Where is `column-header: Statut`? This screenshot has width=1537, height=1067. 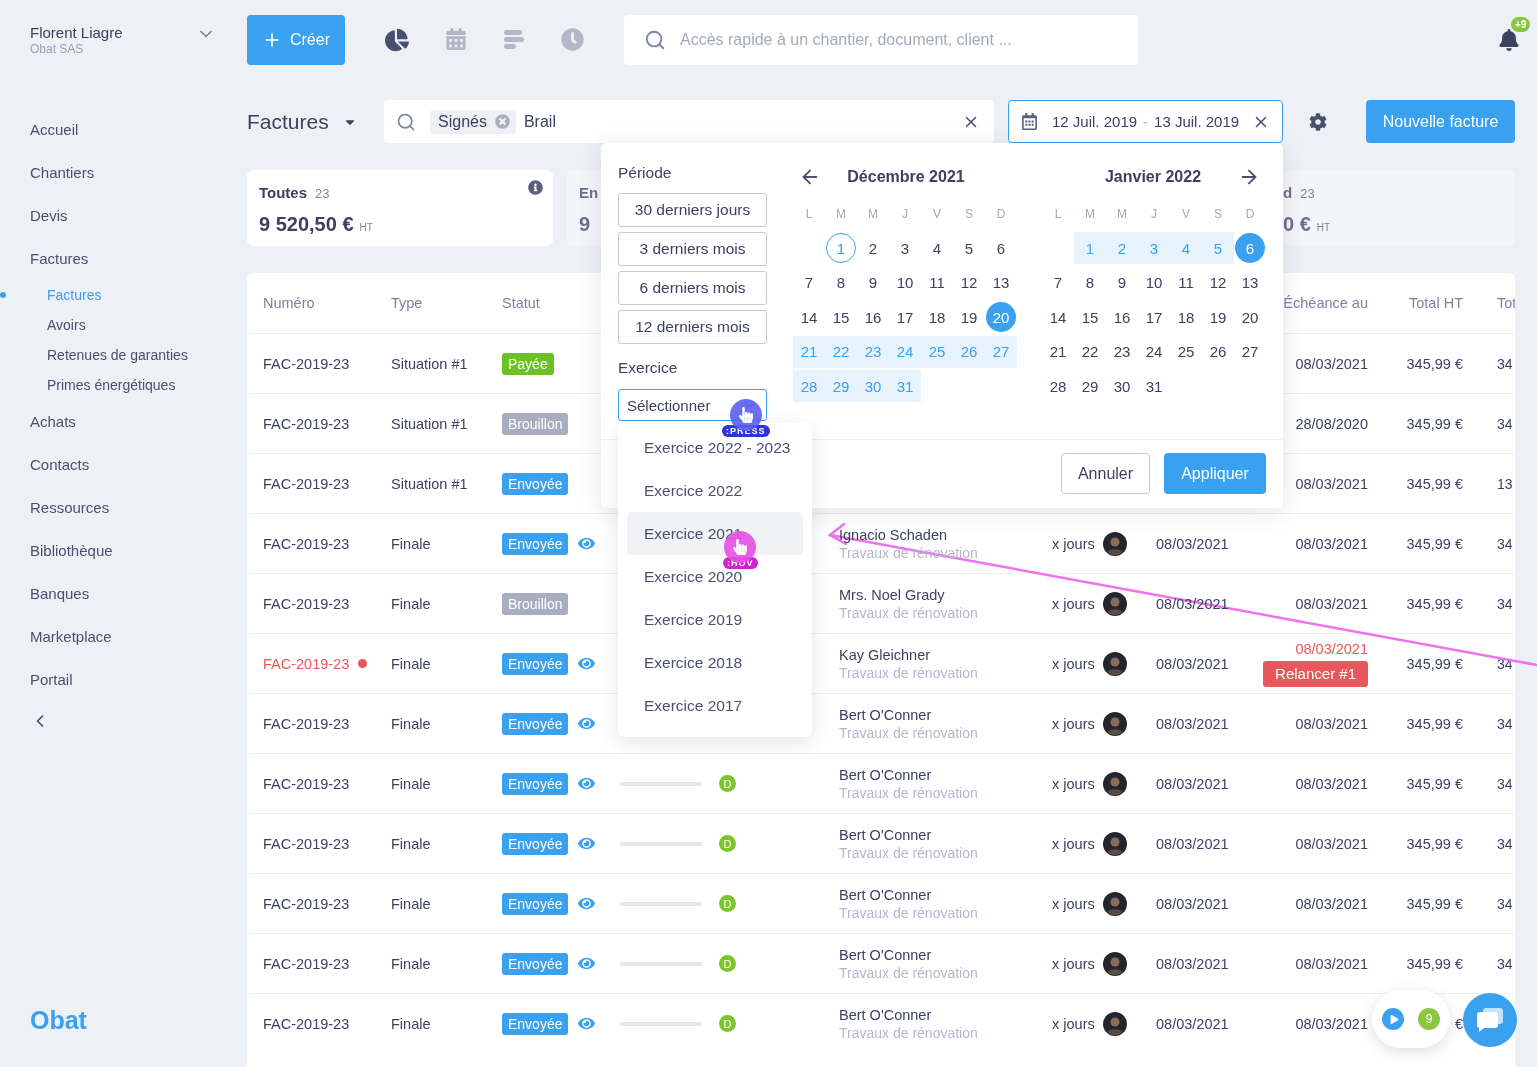
column-header: Statut is located at coordinates (521, 303).